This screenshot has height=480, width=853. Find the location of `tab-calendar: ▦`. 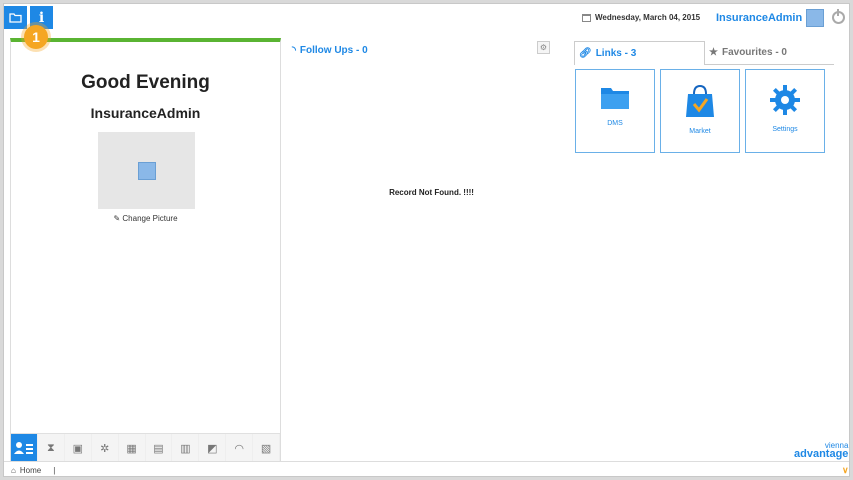

tab-calendar: ▦ is located at coordinates (132, 448).